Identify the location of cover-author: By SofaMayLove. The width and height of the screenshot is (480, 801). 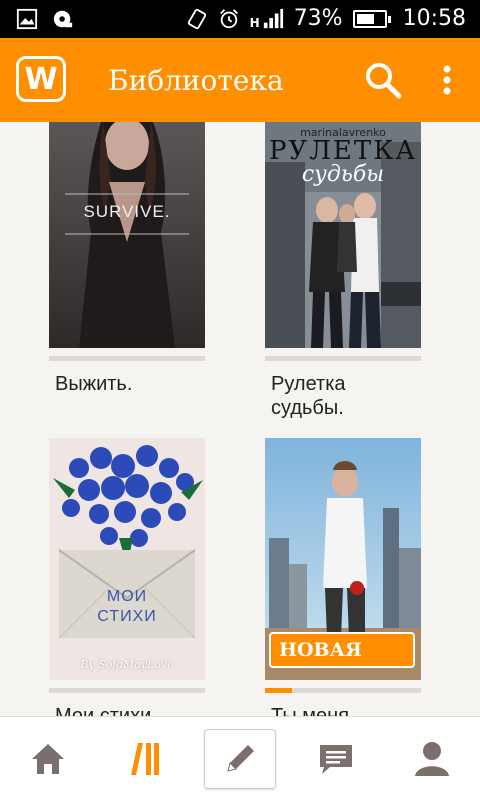
(127, 664).